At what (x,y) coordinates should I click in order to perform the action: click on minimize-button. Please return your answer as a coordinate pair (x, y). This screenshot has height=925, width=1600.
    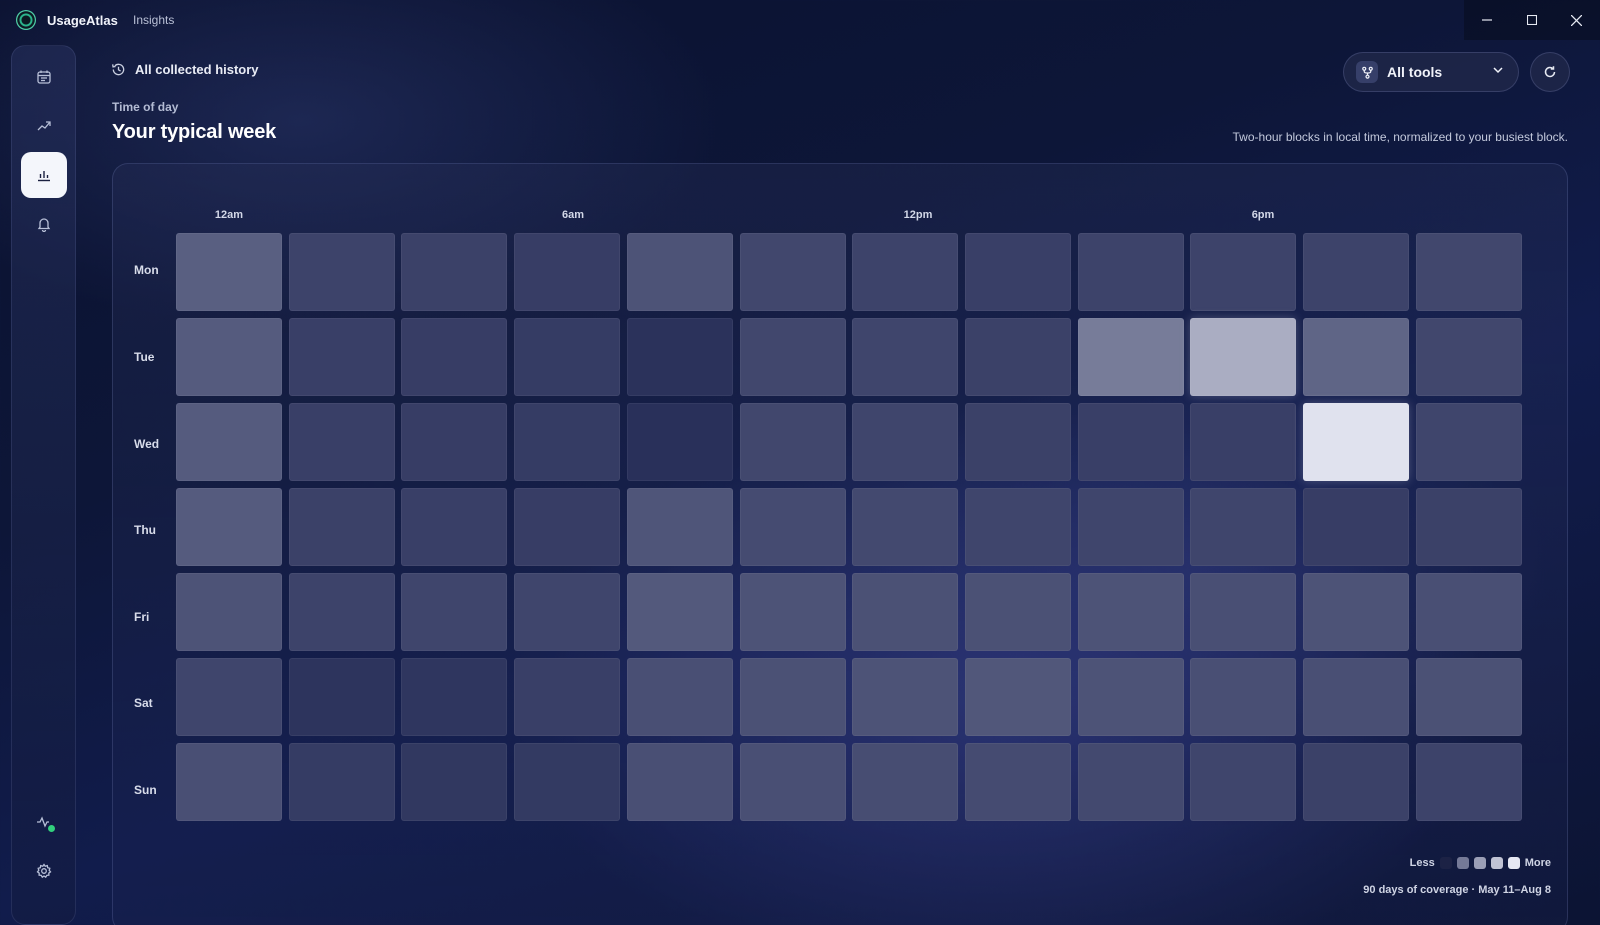
    Looking at the image, I should click on (1486, 20).